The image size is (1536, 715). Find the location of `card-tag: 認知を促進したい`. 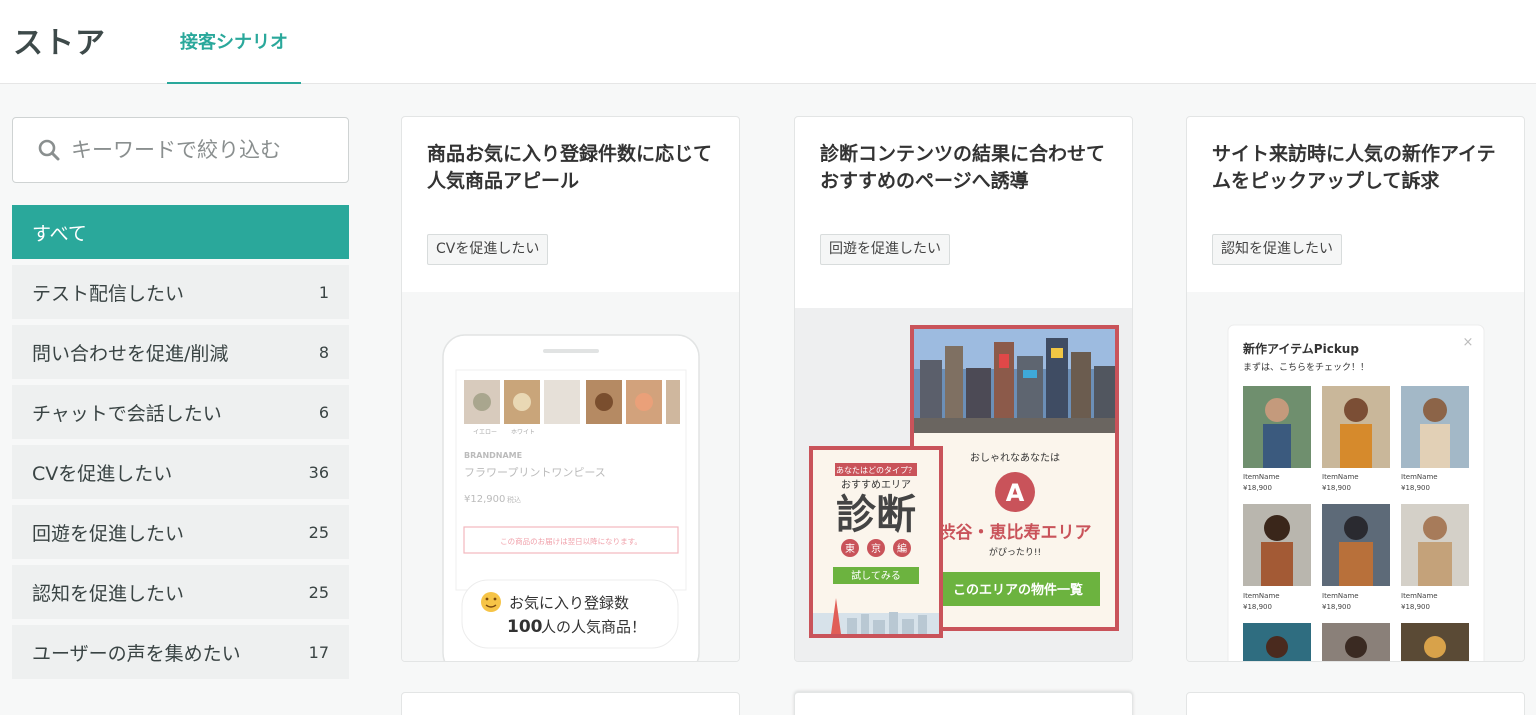

card-tag: 認知を促進したい is located at coordinates (1277, 249).